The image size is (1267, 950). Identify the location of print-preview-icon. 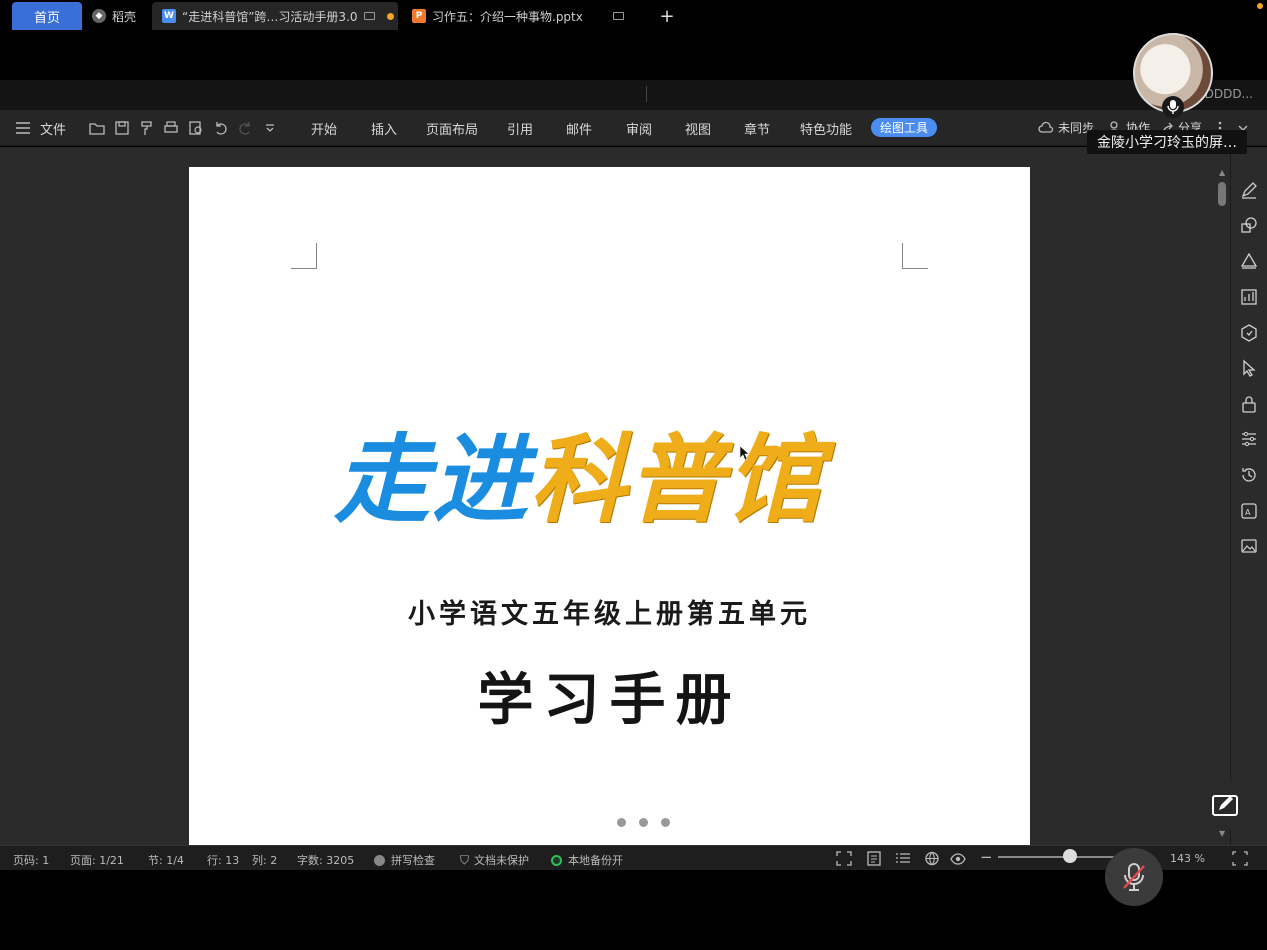
(196, 128).